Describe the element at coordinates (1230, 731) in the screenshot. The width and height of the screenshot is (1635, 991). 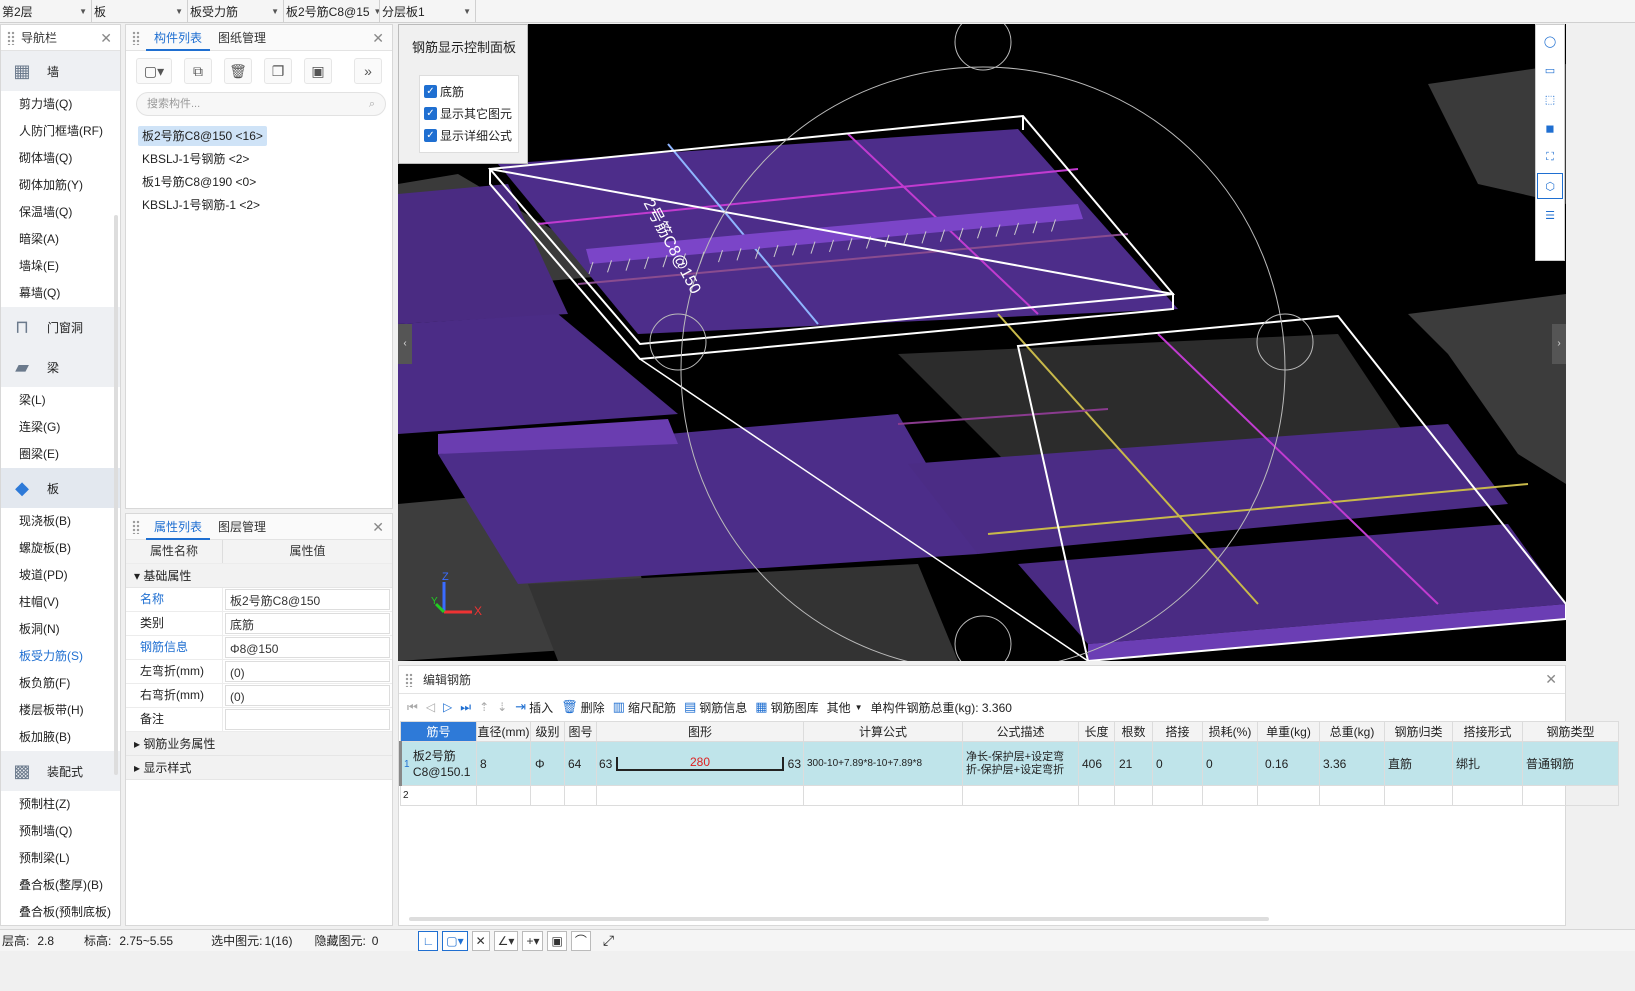
I see `column-header: 损耗(%)` at that location.